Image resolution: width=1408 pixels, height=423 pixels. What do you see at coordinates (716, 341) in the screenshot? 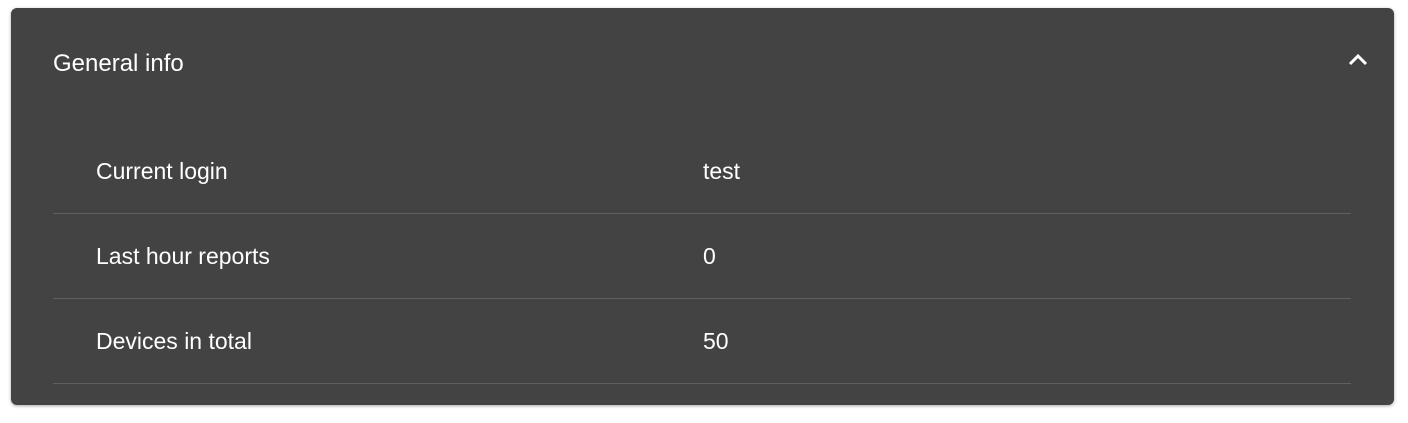
I see `row-value: 50` at bounding box center [716, 341].